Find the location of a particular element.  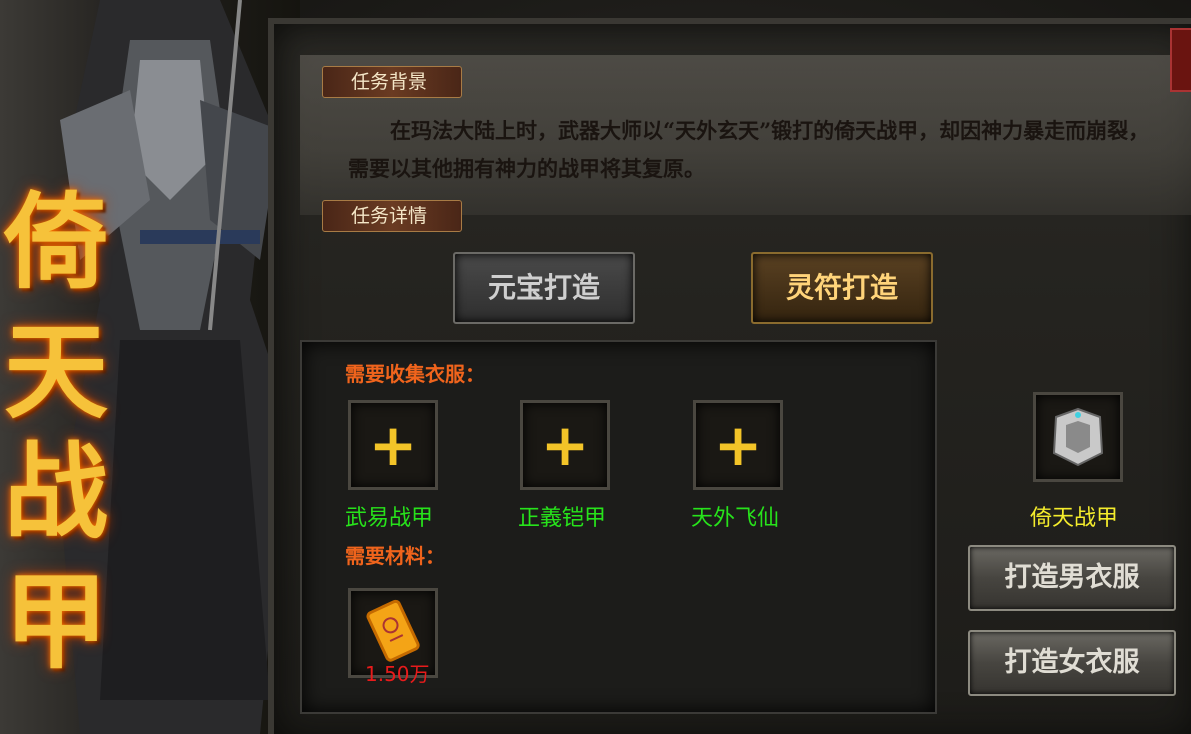

result-slot is located at coordinates (1078, 437).